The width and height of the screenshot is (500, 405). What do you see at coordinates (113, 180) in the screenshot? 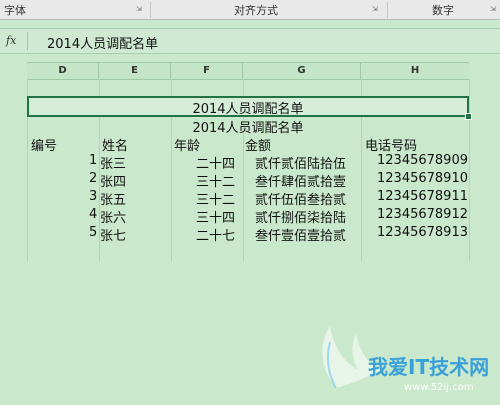
I see `cell-name: 张四` at bounding box center [113, 180].